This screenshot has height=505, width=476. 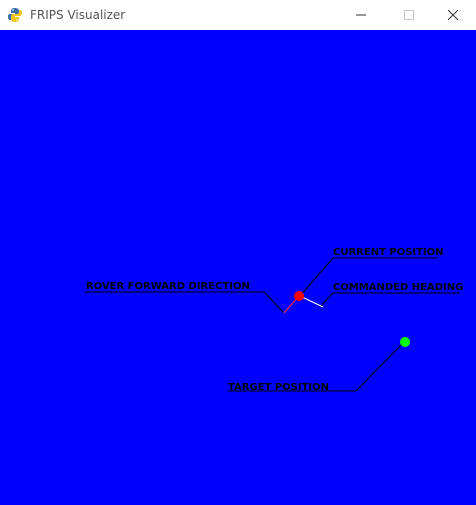 What do you see at coordinates (184, 302) in the screenshot?
I see `rover-forward-direction-leader` at bounding box center [184, 302].